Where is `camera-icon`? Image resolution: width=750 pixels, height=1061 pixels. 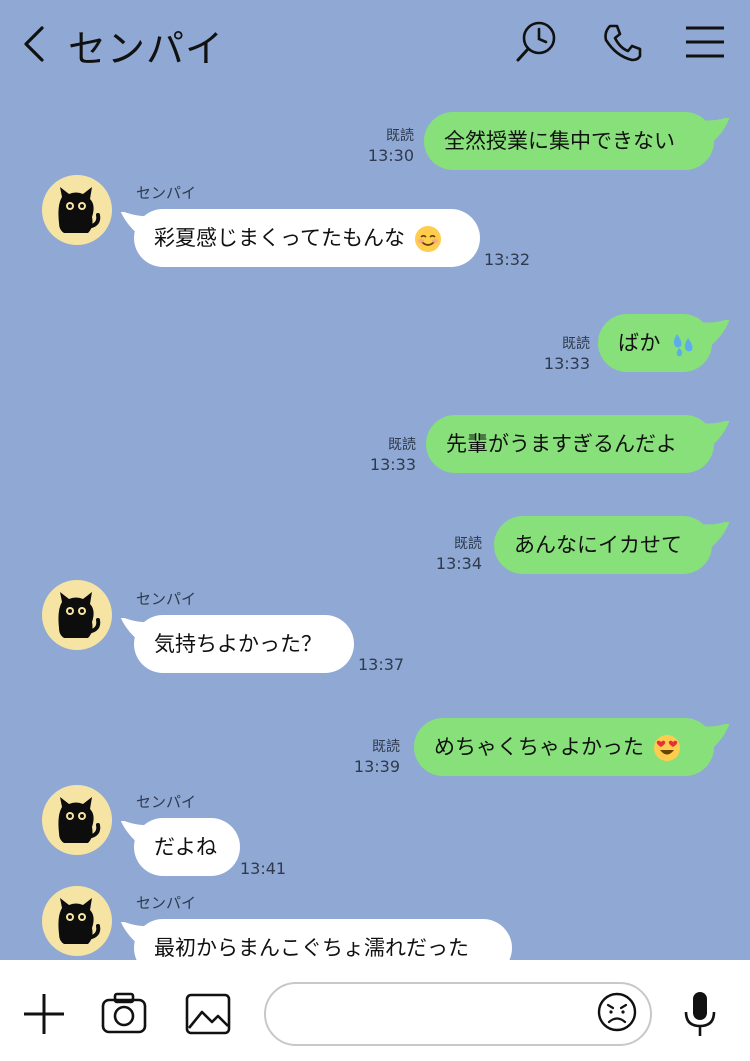 camera-icon is located at coordinates (124, 1014).